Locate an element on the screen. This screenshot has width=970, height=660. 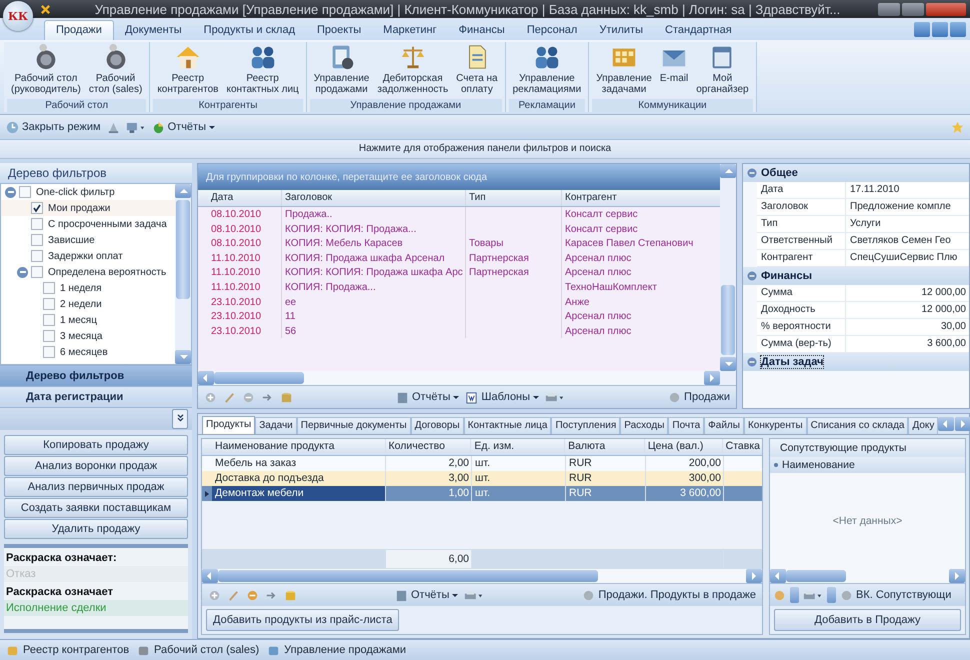
source-link: Продажи is located at coordinates (699, 397).